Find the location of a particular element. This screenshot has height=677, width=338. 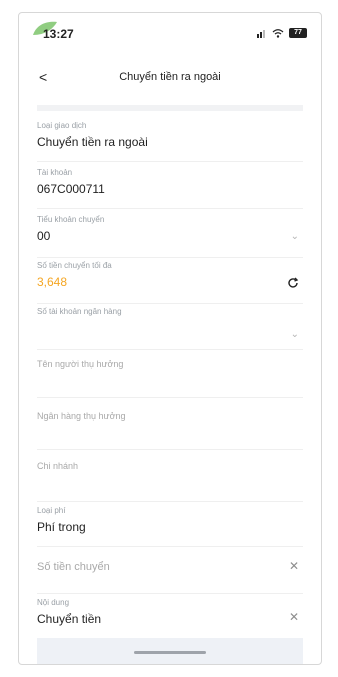

home-indicator is located at coordinates (170, 652).